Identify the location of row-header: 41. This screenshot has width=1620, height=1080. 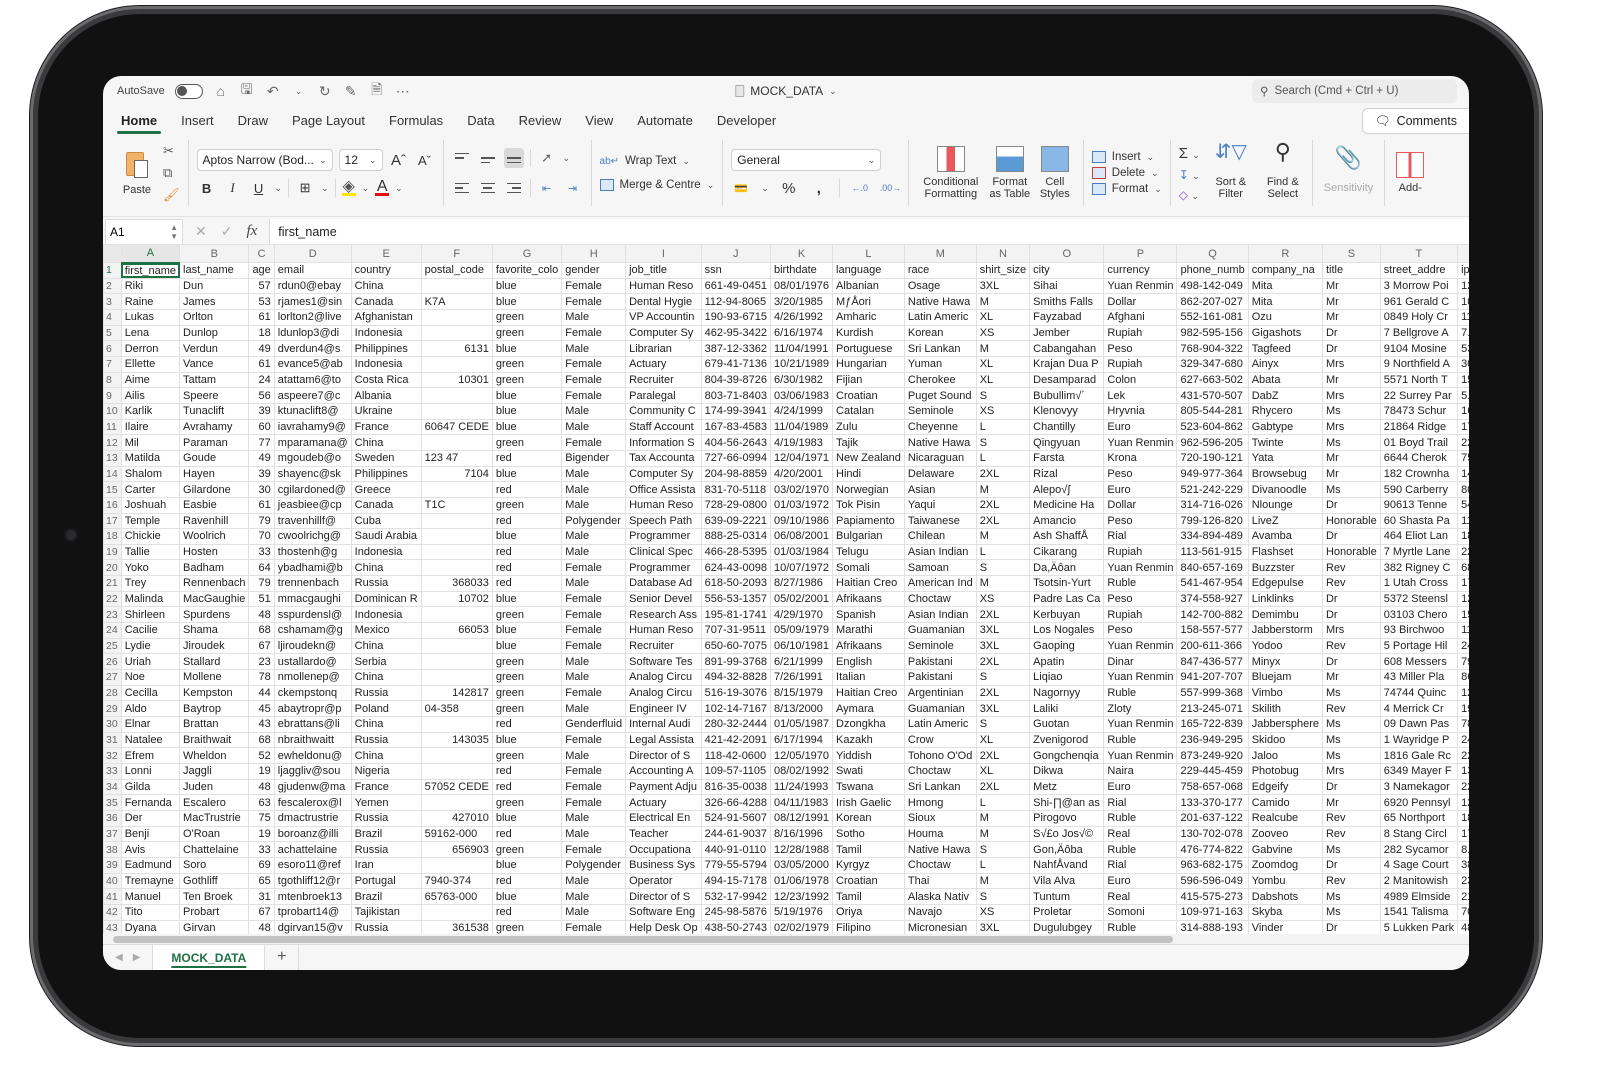
(112, 896).